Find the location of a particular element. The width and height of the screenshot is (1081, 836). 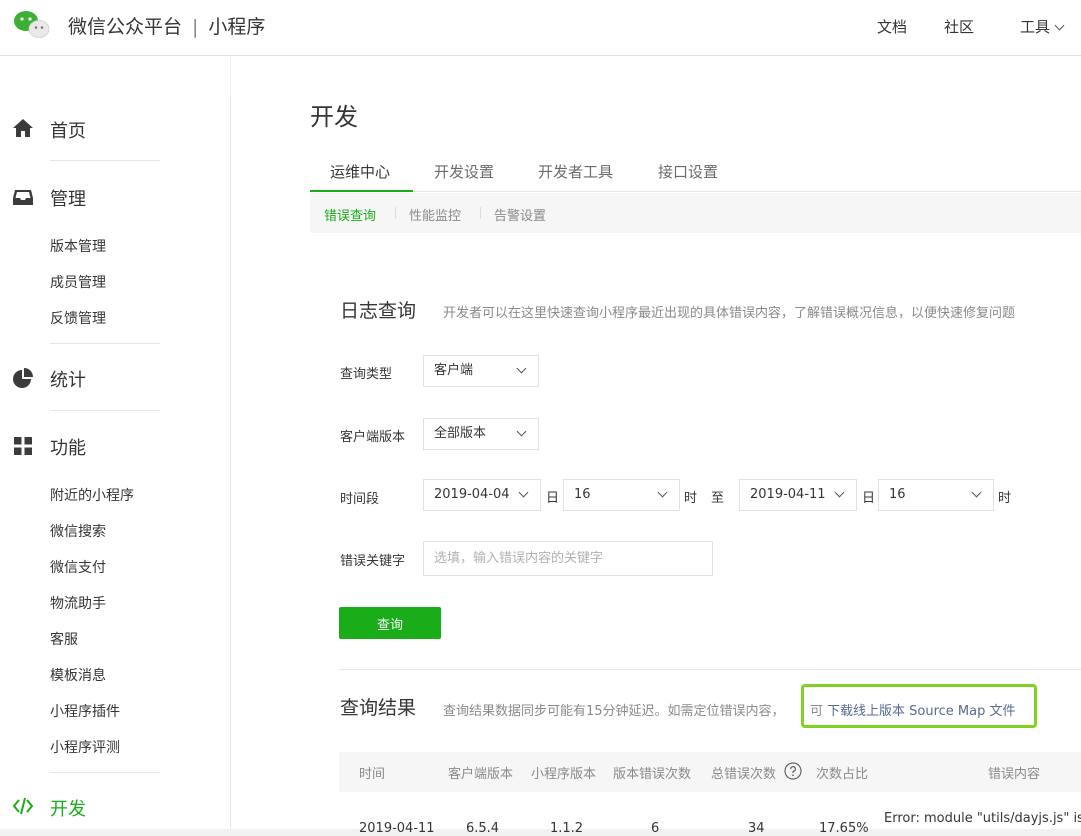

start-hour-unit: 时 is located at coordinates (691, 498).